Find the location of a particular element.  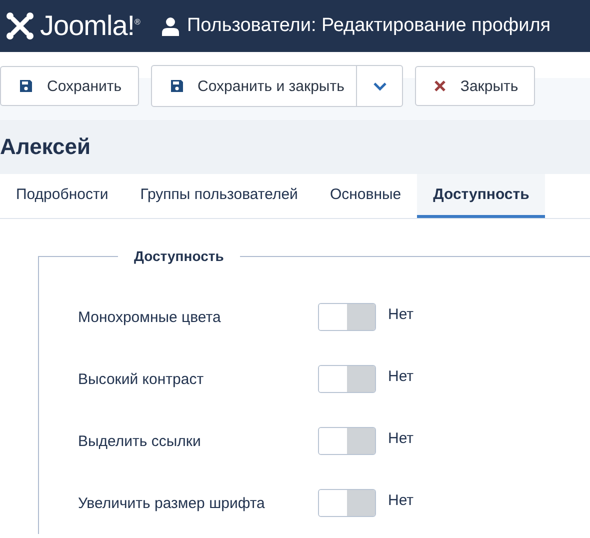

tab: Подробности is located at coordinates (62, 196).